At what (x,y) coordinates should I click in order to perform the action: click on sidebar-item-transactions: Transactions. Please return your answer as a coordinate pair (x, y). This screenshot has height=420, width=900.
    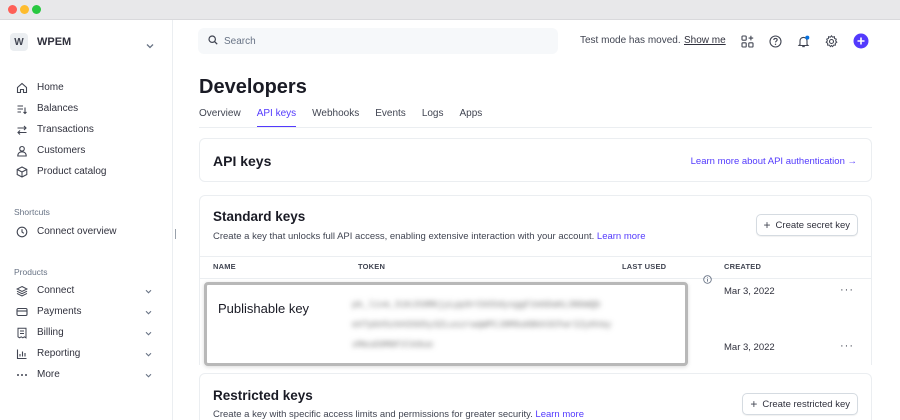
    Looking at the image, I should click on (91, 129).